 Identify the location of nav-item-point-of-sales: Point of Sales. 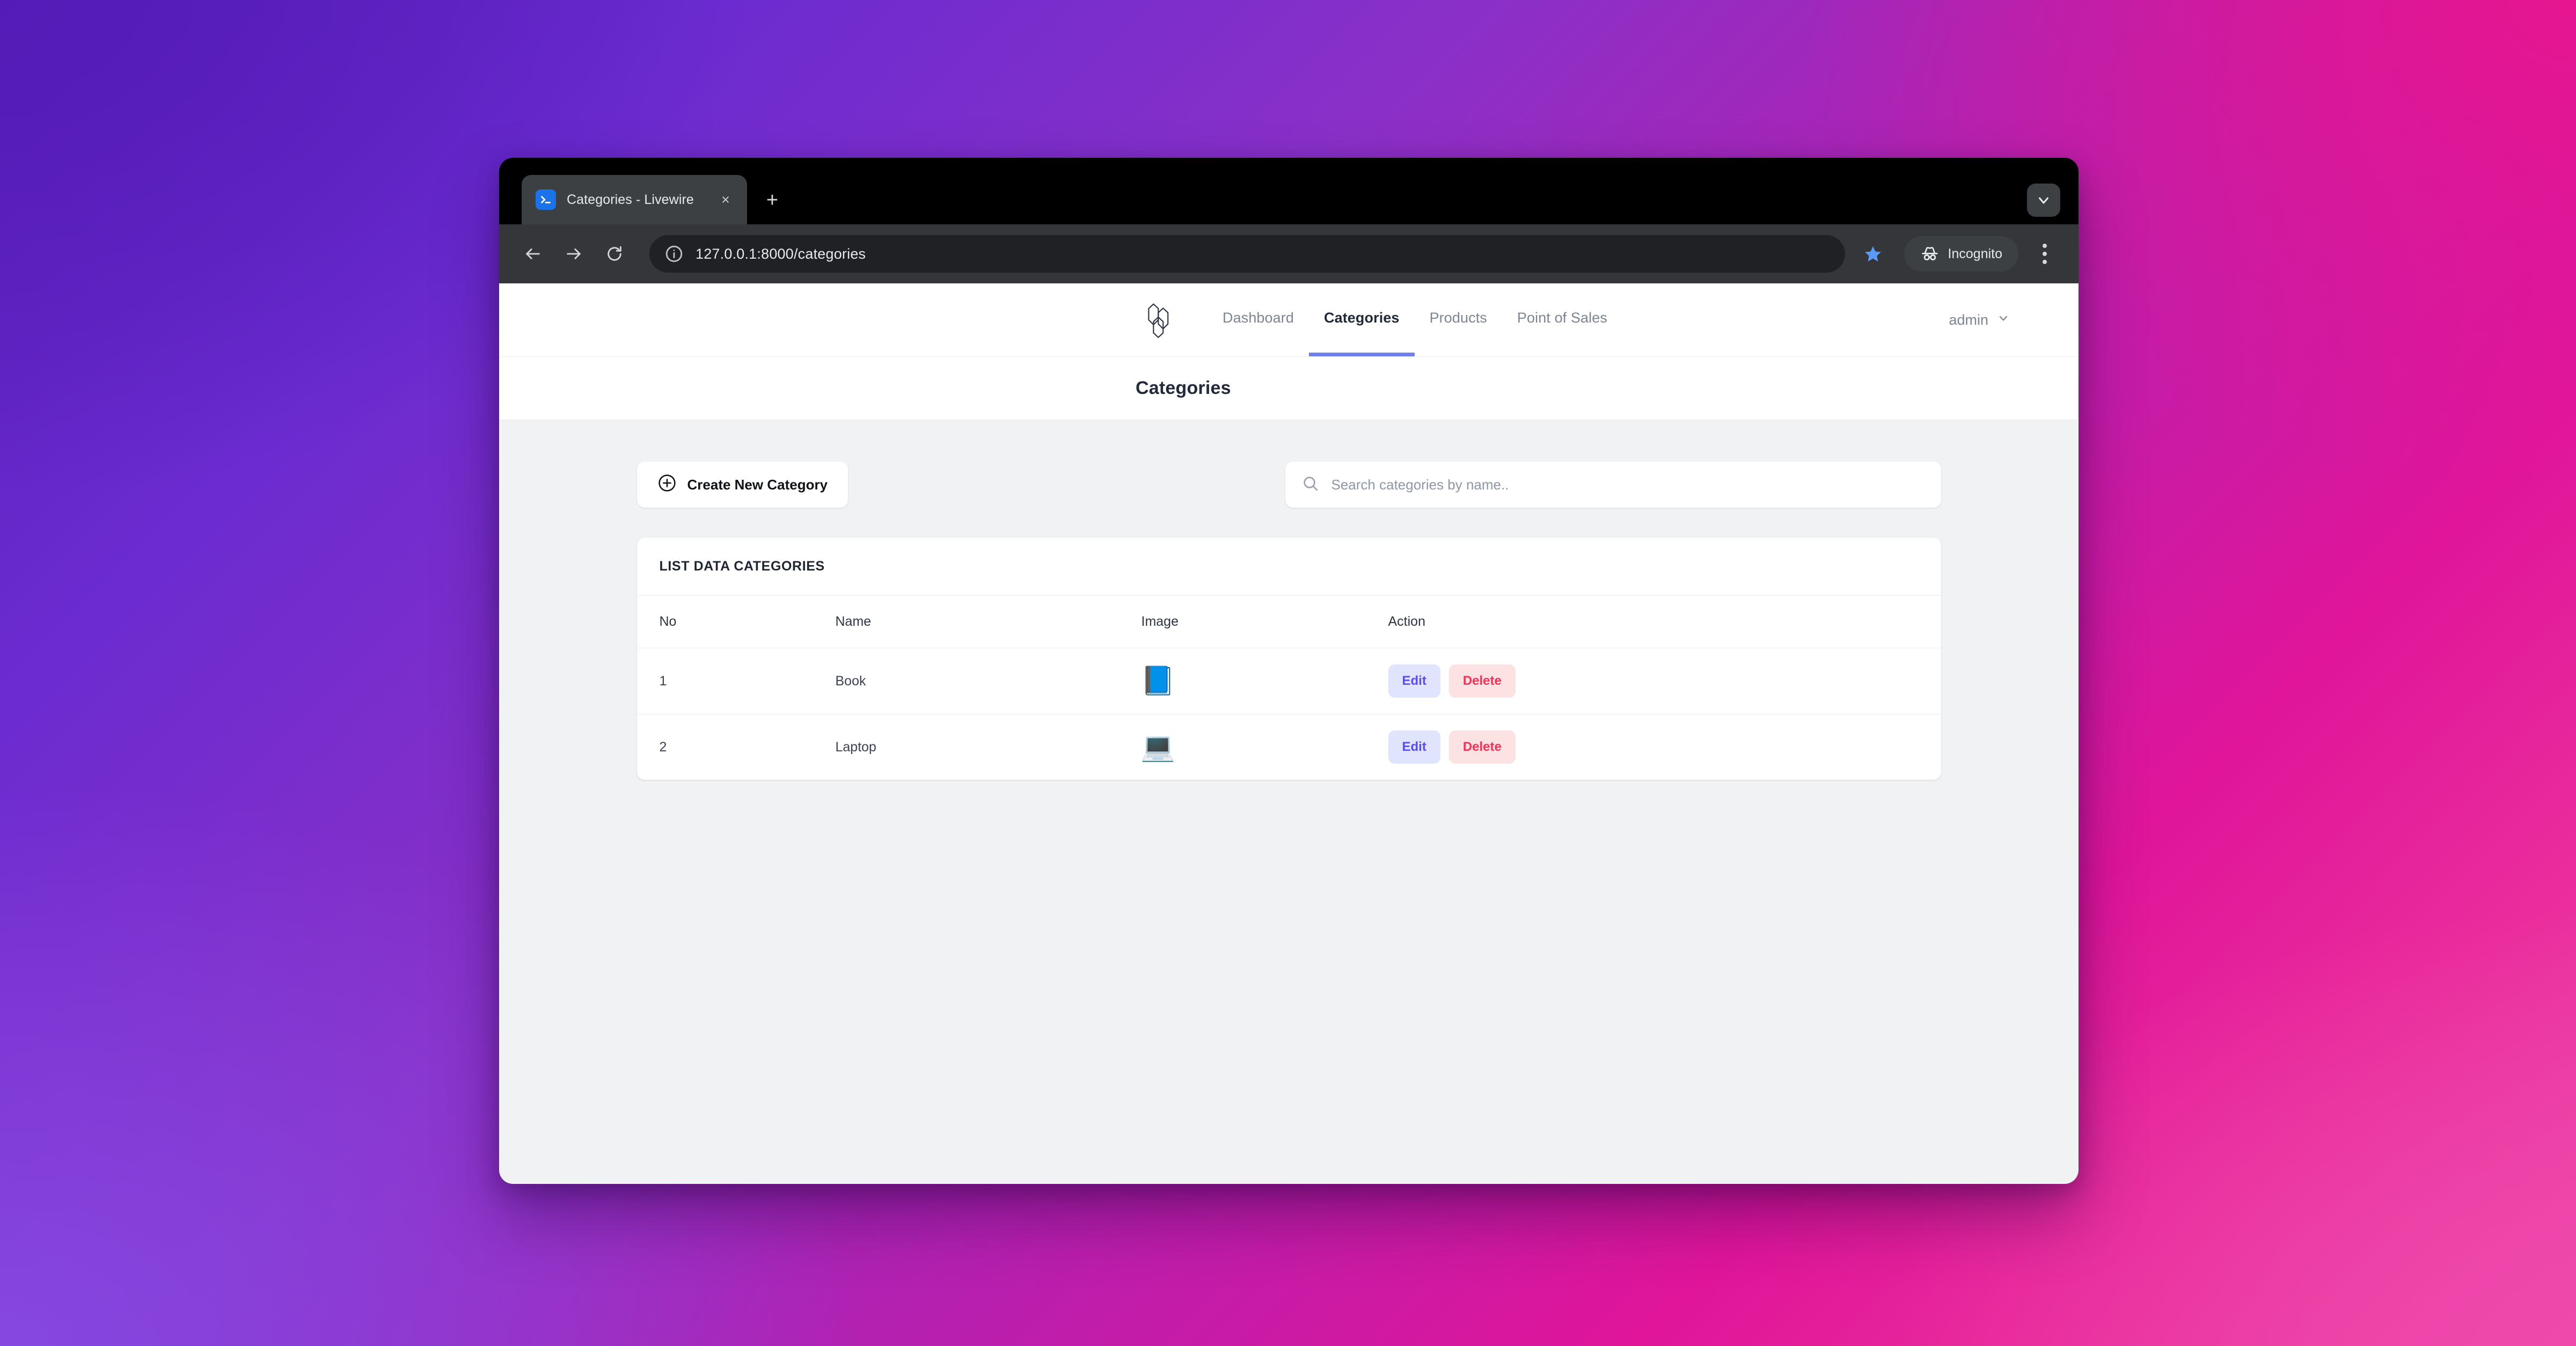
(1562, 319).